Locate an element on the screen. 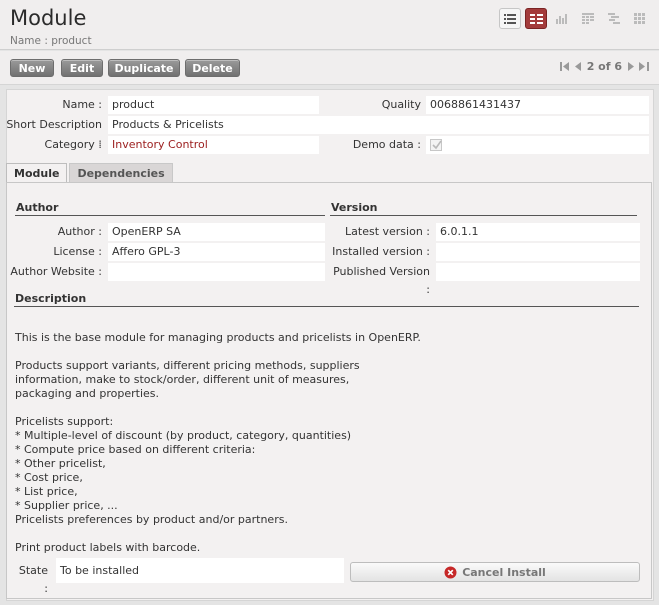 Image resolution: width=659 pixels, height=605 pixels. name-field: product is located at coordinates (213, 105).